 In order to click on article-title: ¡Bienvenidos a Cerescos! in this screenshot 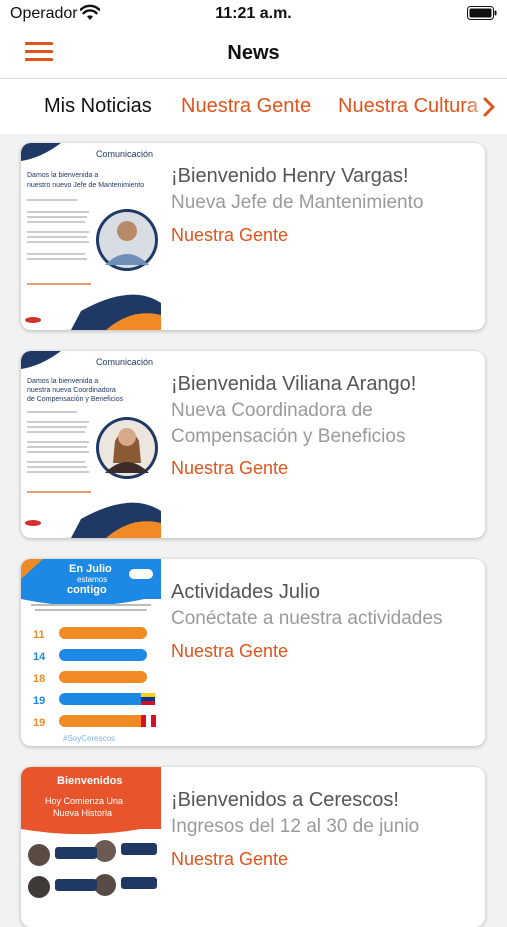, I will do `click(285, 800)`.